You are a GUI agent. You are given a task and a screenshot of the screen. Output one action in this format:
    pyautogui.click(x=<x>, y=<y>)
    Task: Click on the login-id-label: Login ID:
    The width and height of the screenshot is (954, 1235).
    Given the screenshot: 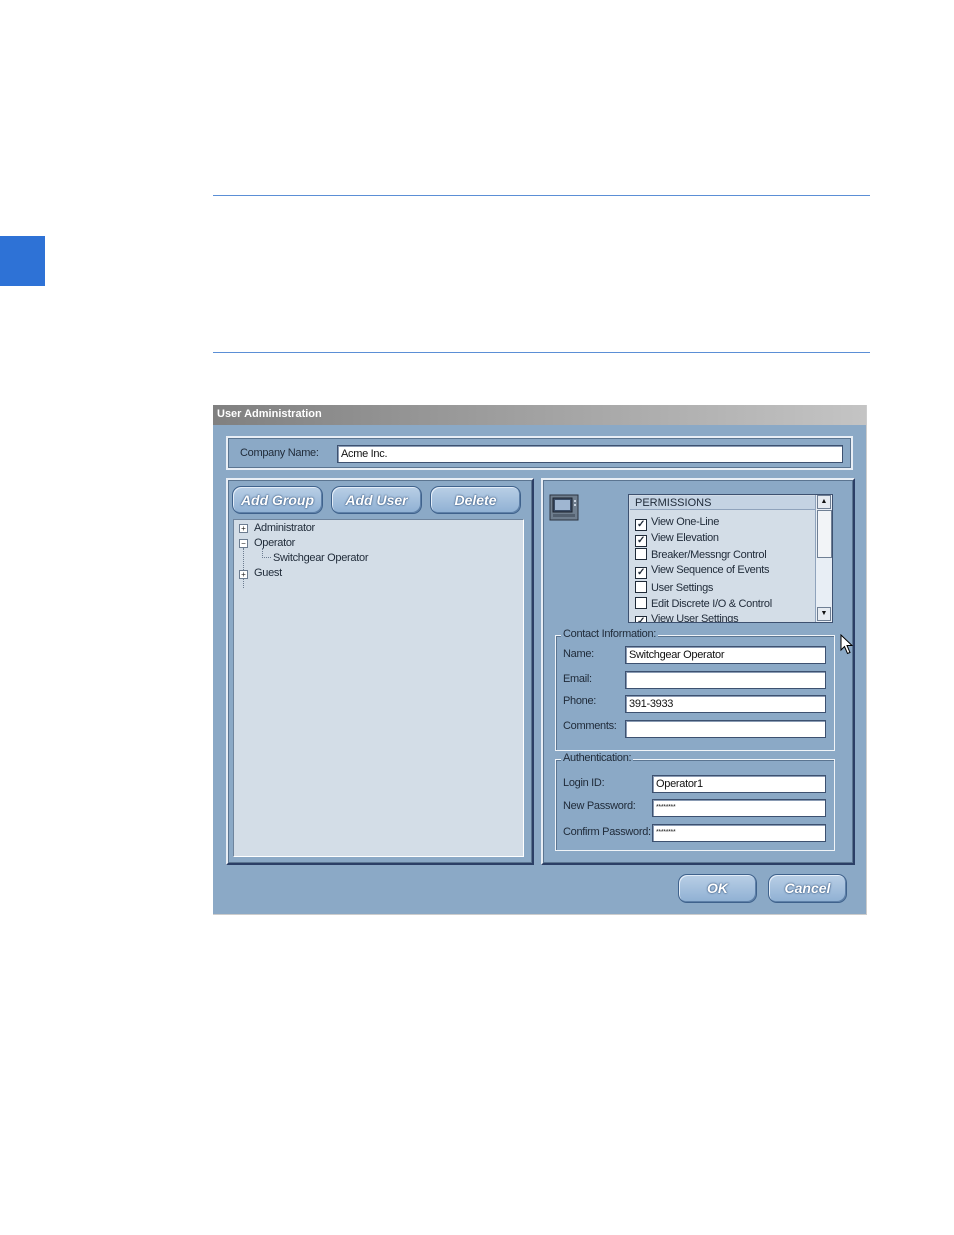 What is the action you would take?
    pyautogui.click(x=584, y=783)
    